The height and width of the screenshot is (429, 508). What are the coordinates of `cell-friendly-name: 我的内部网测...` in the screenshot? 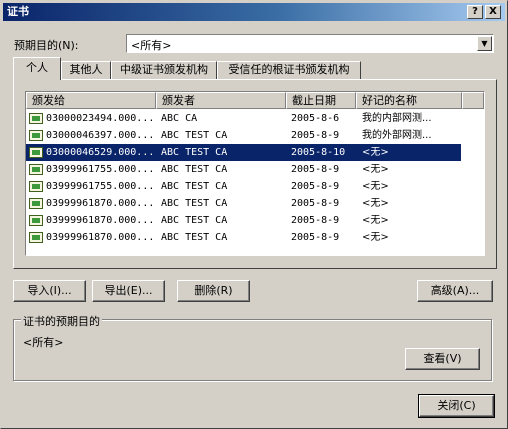 It's located at (397, 118).